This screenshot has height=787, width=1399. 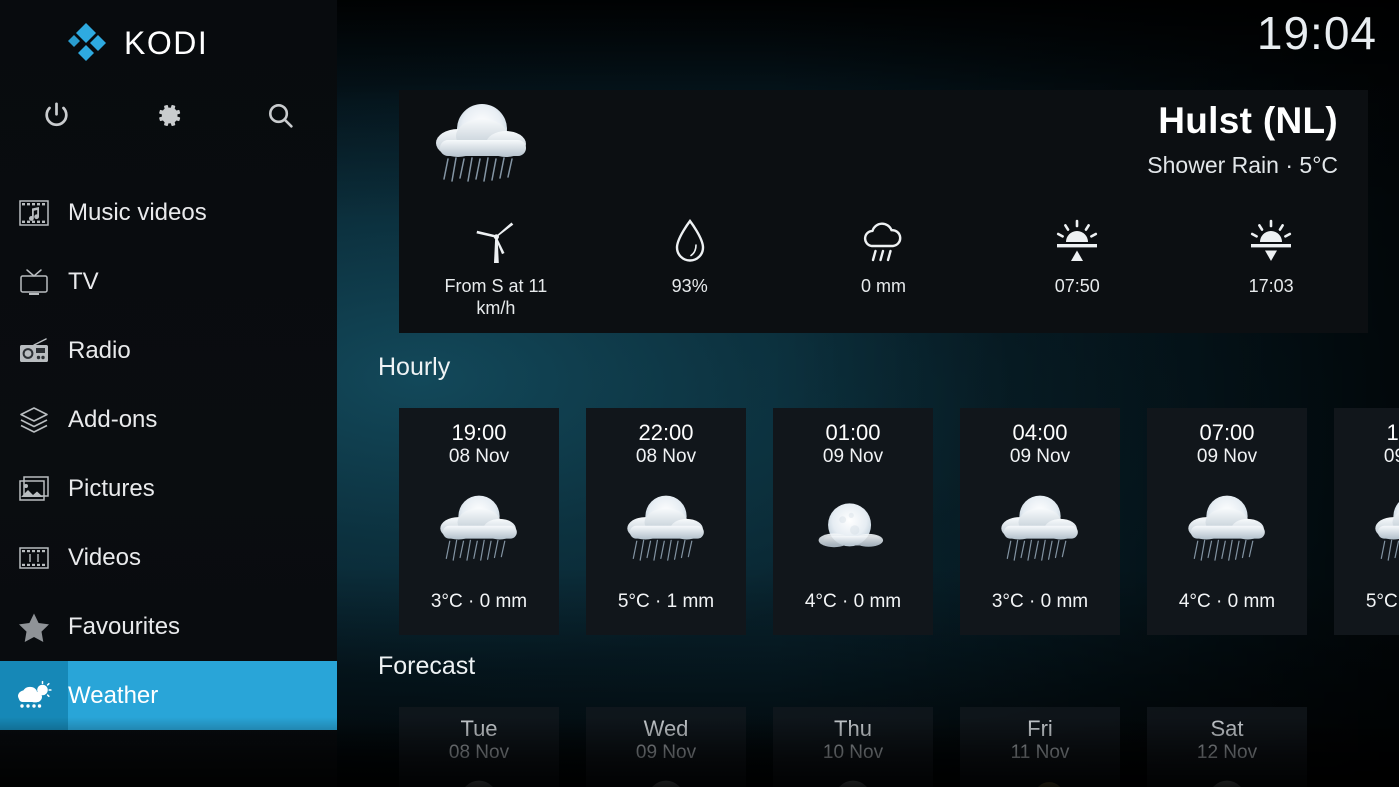 I want to click on sidebar-item-weather: Weather, so click(x=168, y=695).